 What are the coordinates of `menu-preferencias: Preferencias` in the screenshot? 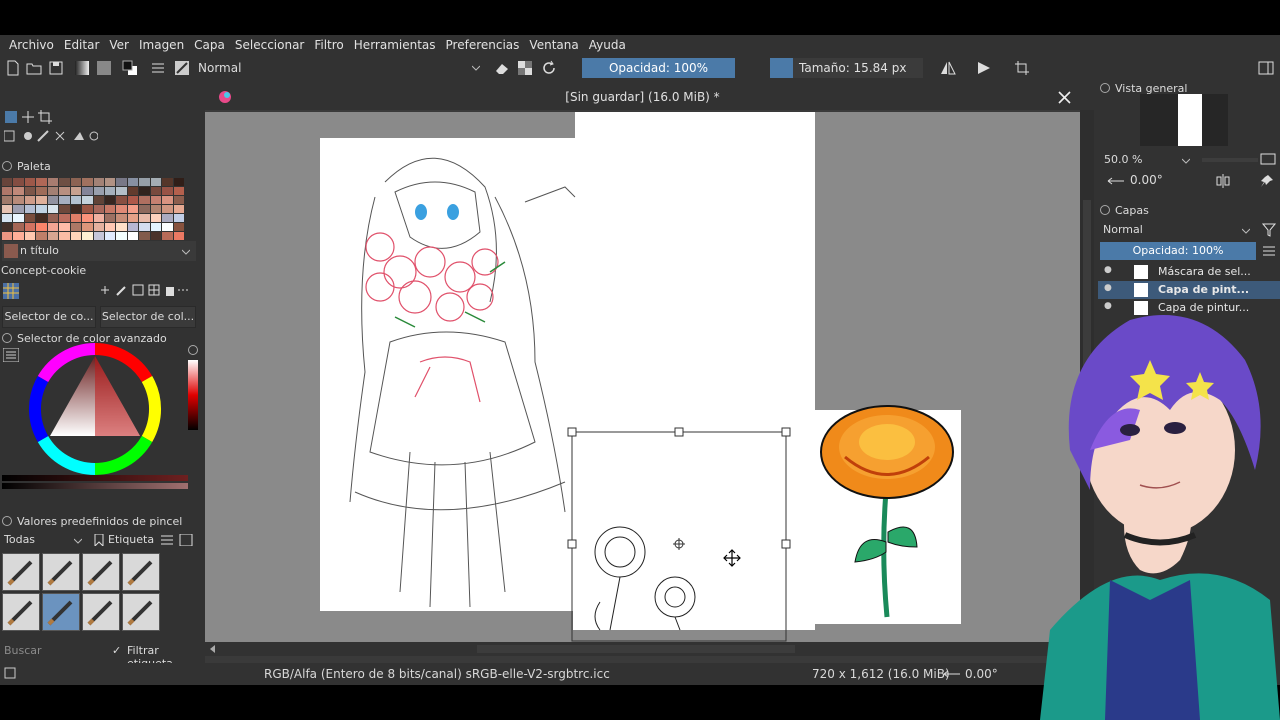 It's located at (483, 45).